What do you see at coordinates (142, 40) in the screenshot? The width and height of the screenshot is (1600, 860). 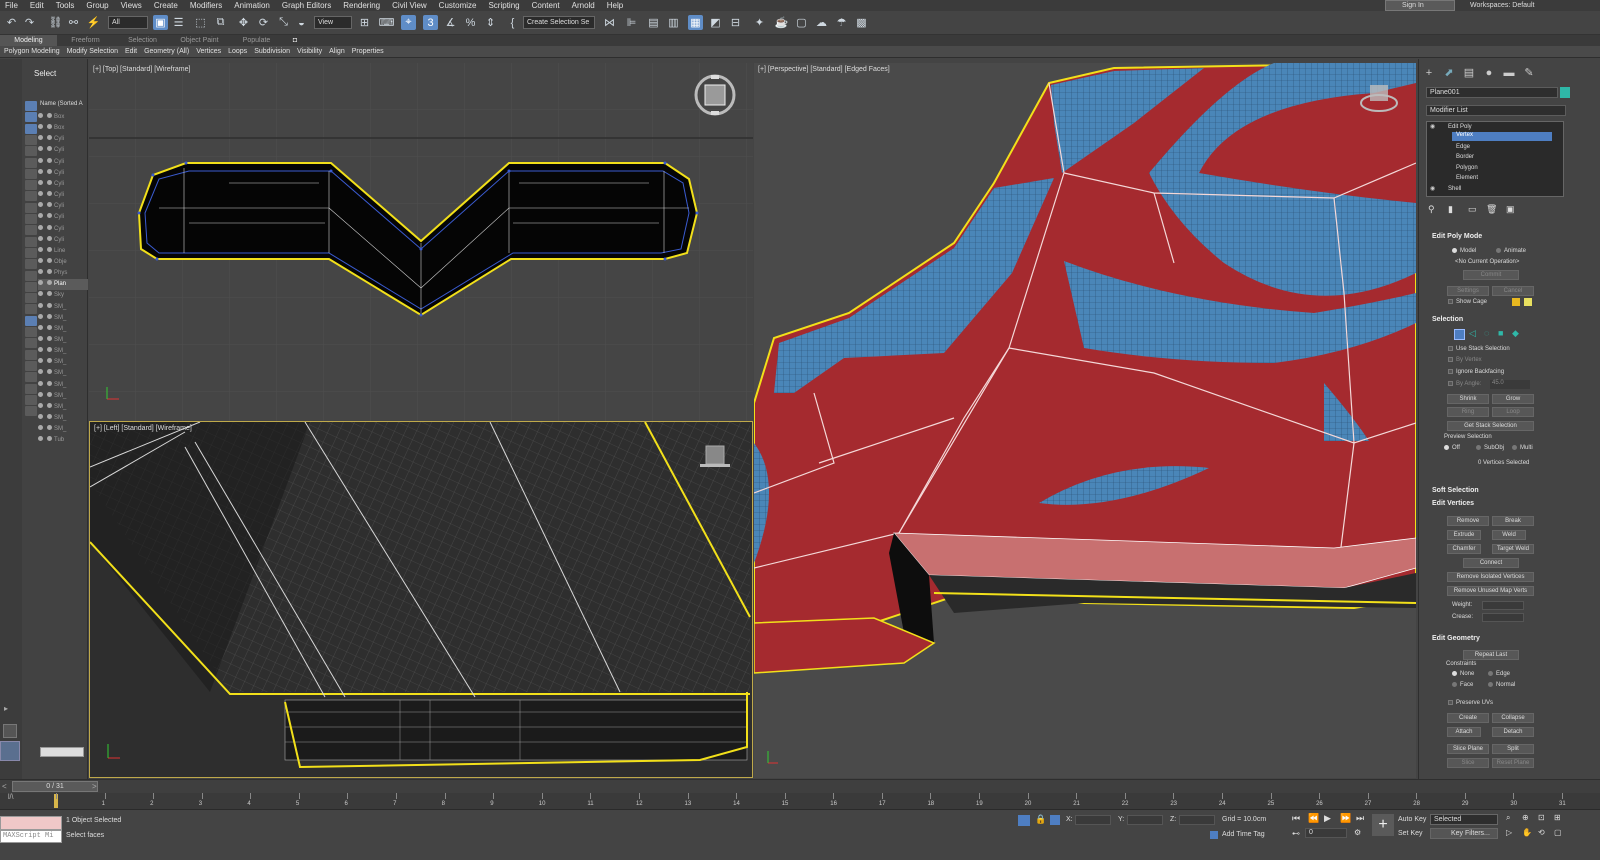 I see `tab-selection: Selection` at bounding box center [142, 40].